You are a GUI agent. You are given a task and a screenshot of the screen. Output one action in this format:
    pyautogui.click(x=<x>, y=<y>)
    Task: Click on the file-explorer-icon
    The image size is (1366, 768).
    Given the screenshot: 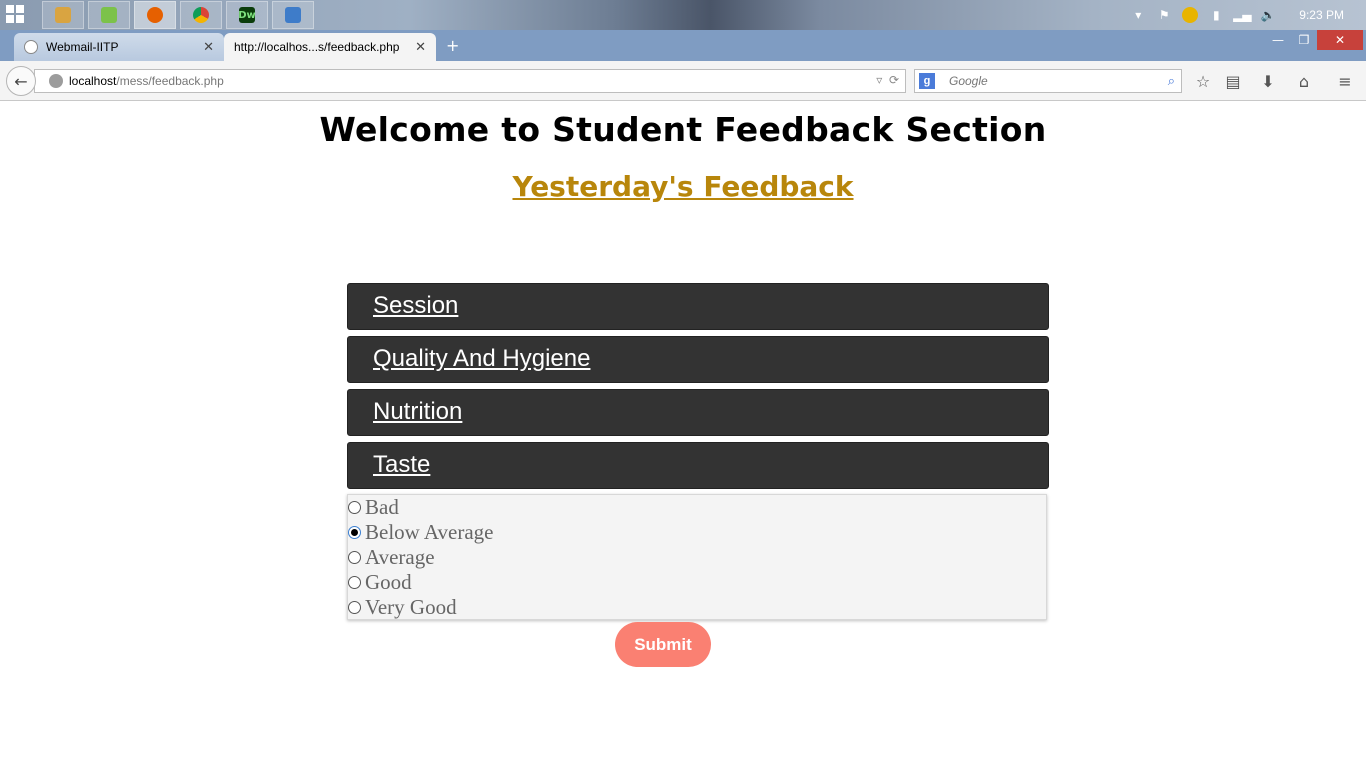 What is the action you would take?
    pyautogui.click(x=63, y=15)
    